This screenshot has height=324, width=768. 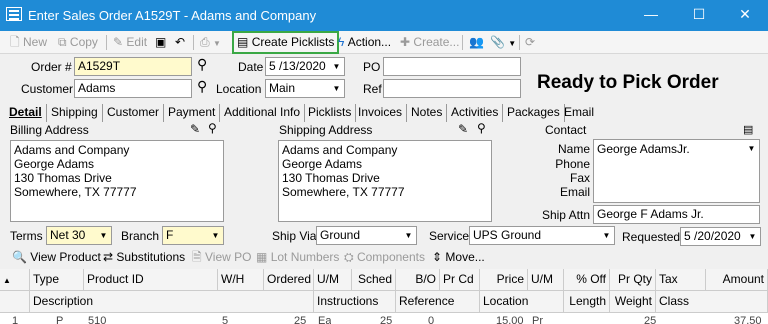 What do you see at coordinates (748, 320) in the screenshot?
I see `row-amount: 37.50` at bounding box center [748, 320].